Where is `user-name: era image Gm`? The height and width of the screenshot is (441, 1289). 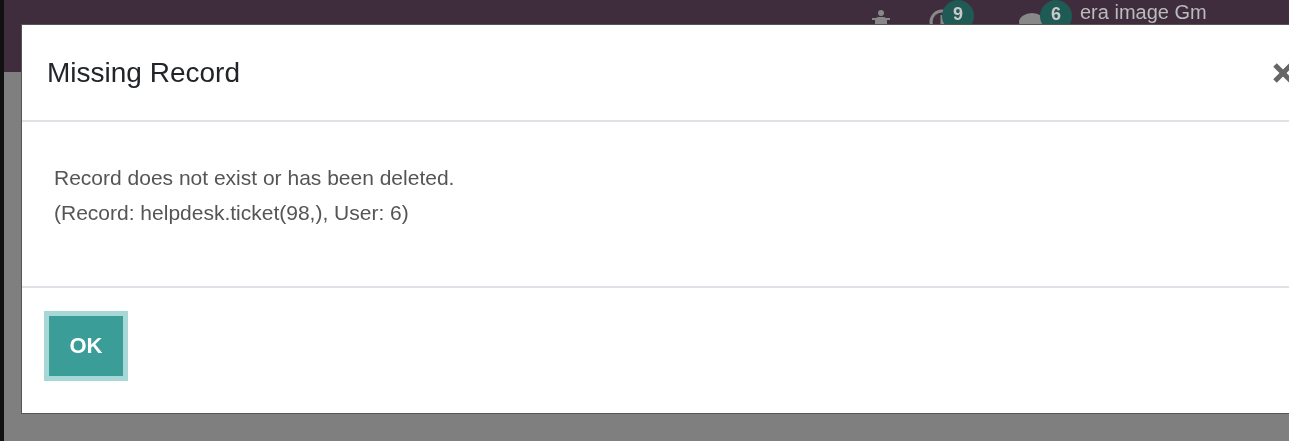 user-name: era image Gm is located at coordinates (1143, 12).